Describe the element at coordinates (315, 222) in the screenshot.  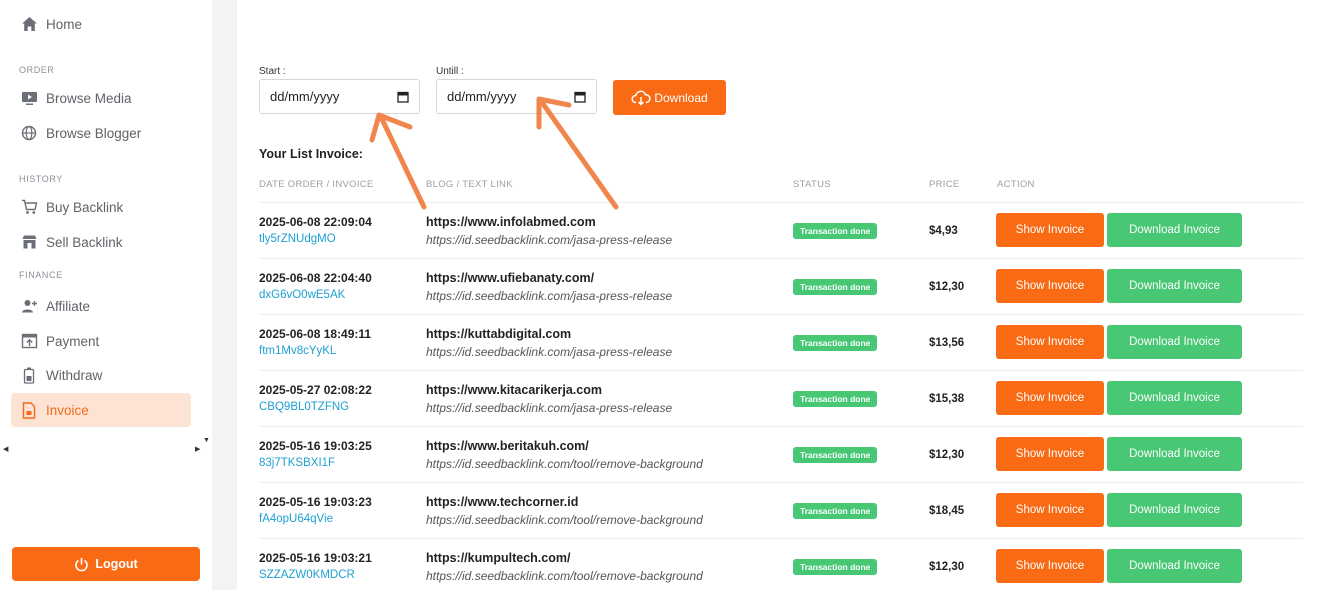
I see `order-date: 2025-06-08 22:09:04` at that location.